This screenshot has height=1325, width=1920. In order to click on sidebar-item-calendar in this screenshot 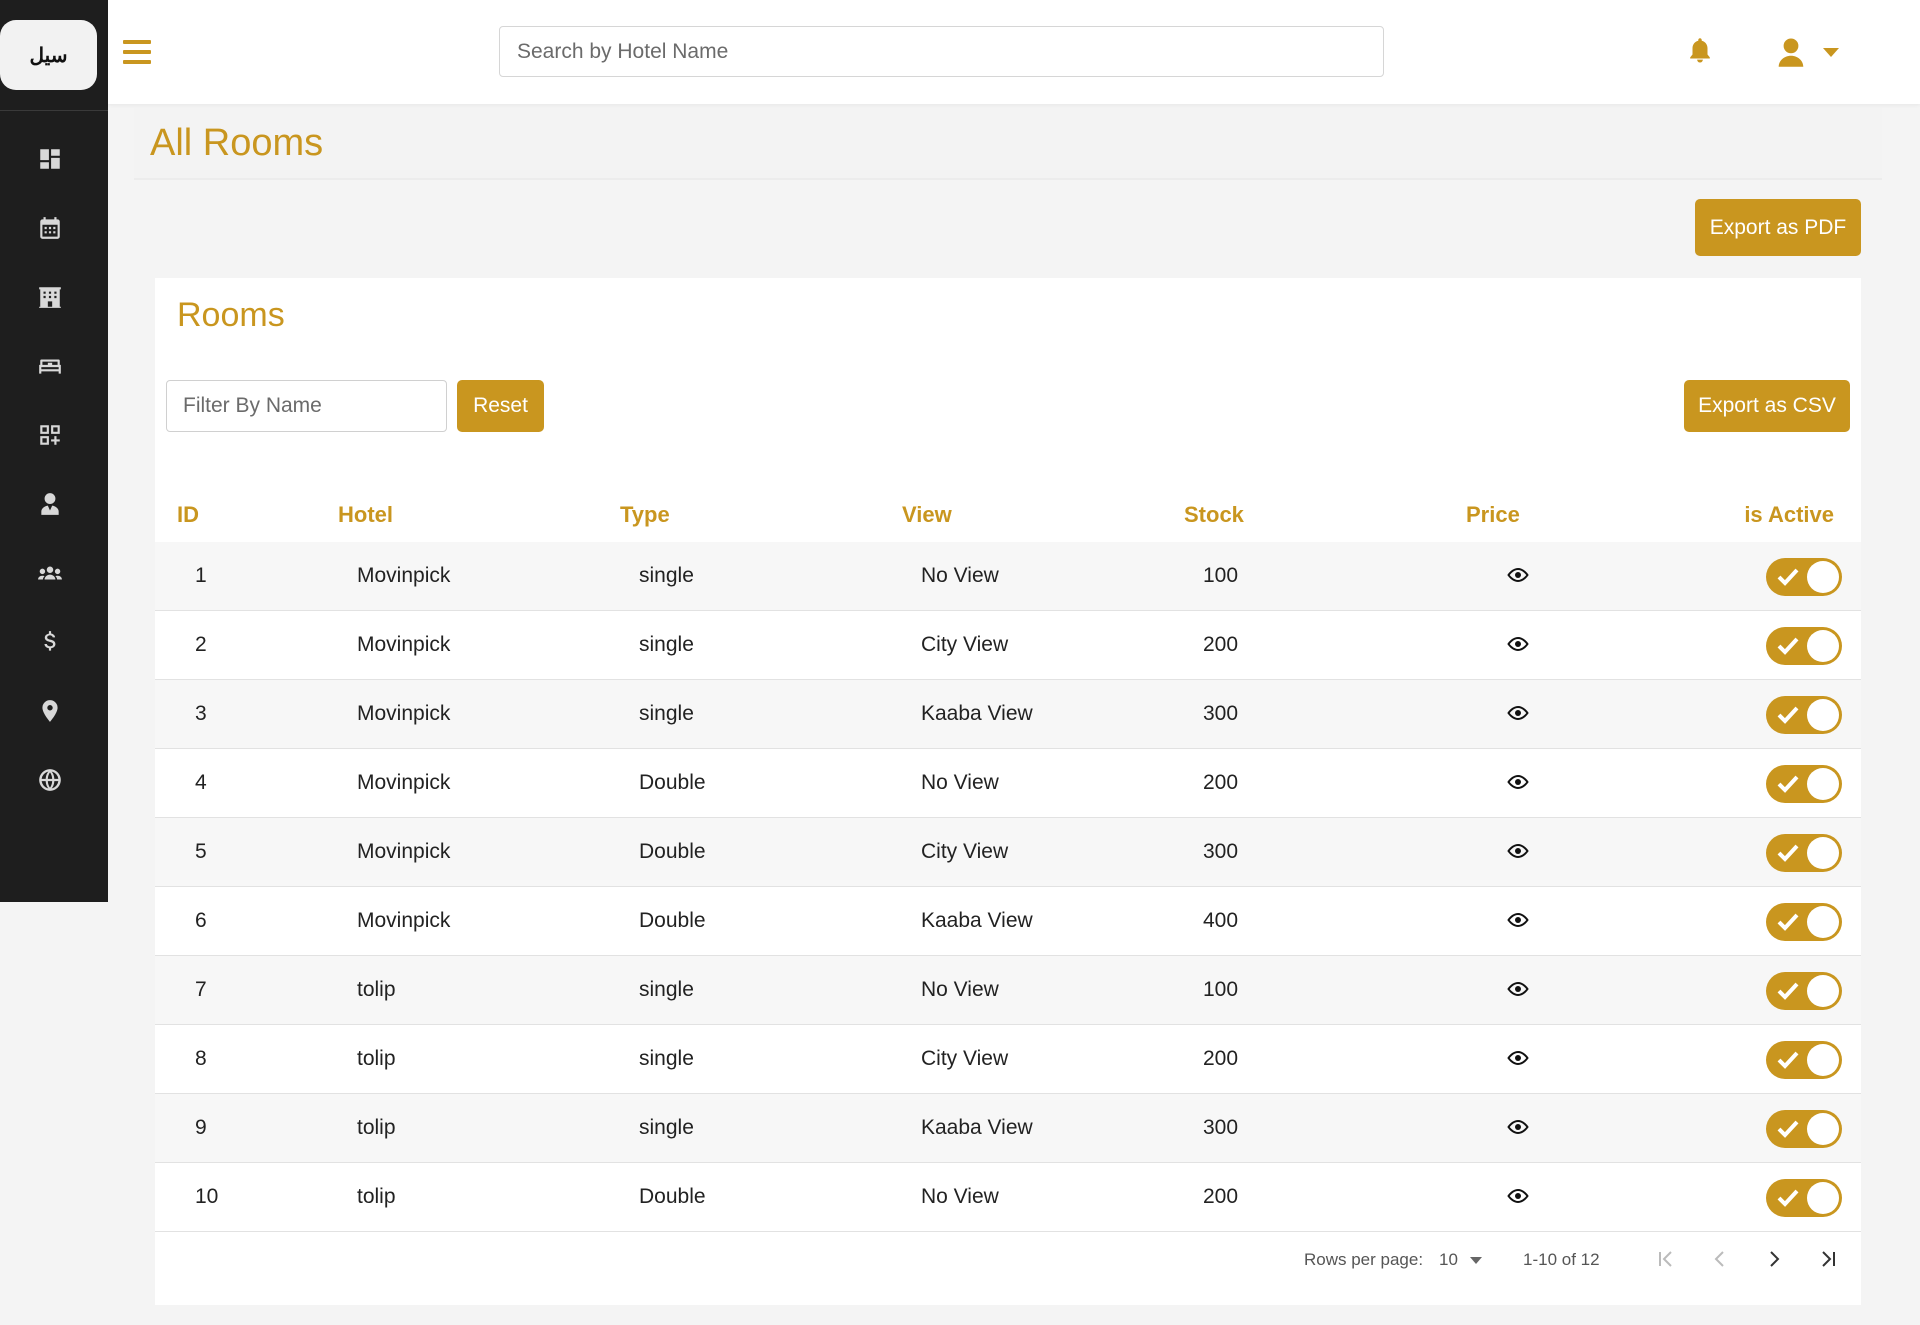, I will do `click(50, 228)`.